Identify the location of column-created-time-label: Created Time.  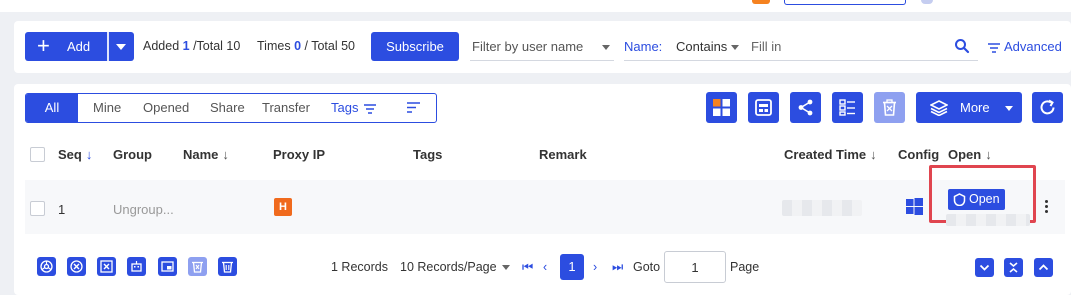
(825, 154).